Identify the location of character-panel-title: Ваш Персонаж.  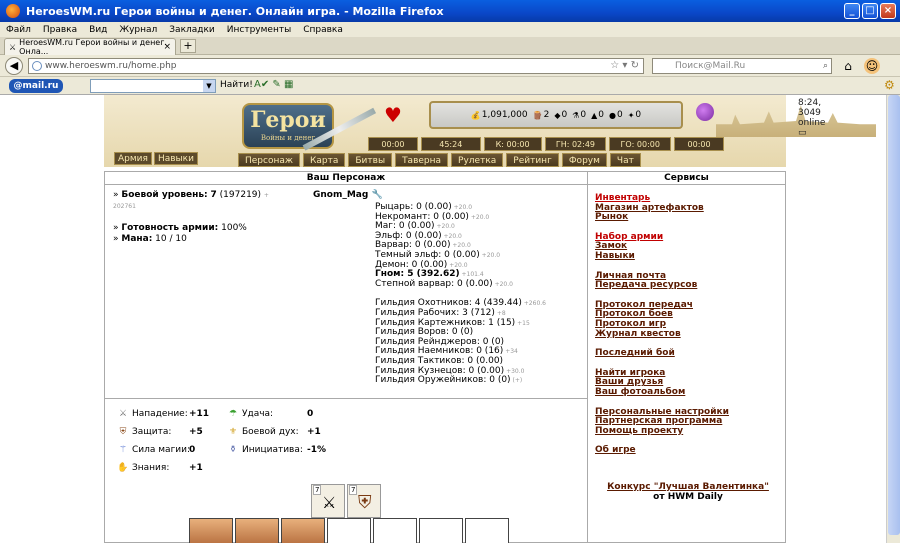
(346, 178).